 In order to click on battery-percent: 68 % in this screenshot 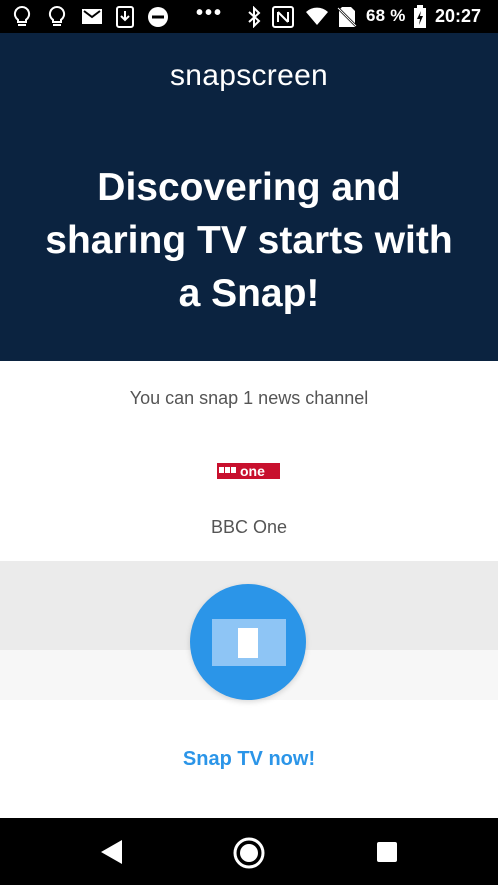, I will do `click(386, 15)`.